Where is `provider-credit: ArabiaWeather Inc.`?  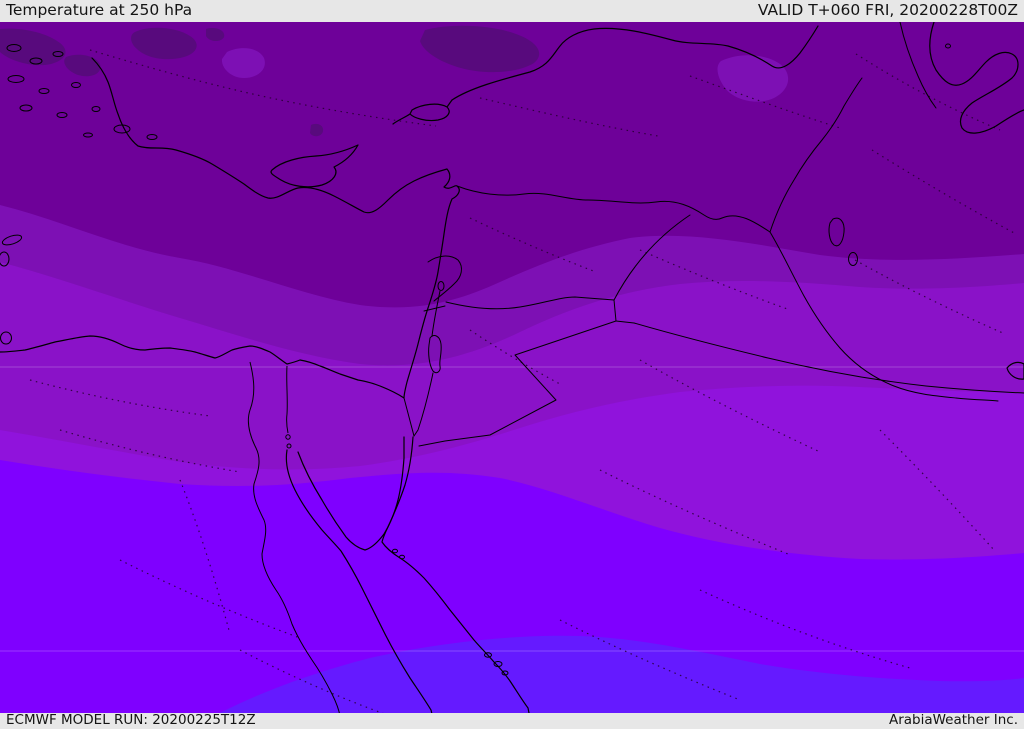 provider-credit: ArabiaWeather Inc. is located at coordinates (953, 720).